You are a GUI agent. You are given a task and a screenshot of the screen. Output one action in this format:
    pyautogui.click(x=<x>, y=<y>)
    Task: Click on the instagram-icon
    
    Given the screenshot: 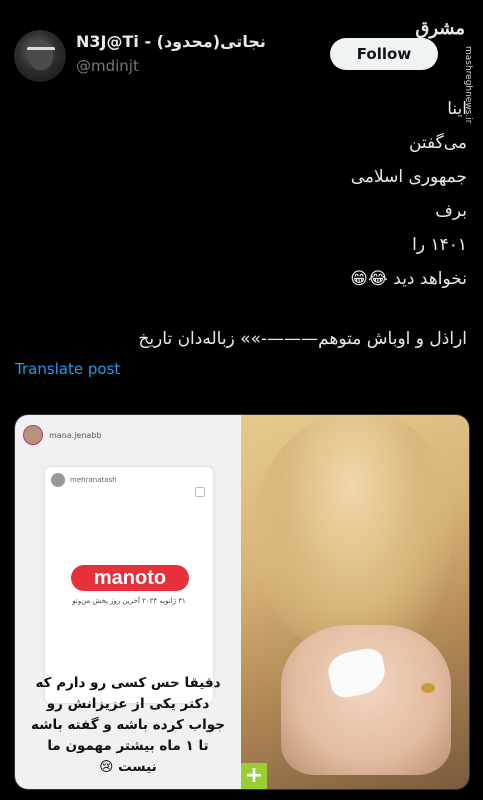 What is the action you would take?
    pyautogui.click(x=200, y=492)
    